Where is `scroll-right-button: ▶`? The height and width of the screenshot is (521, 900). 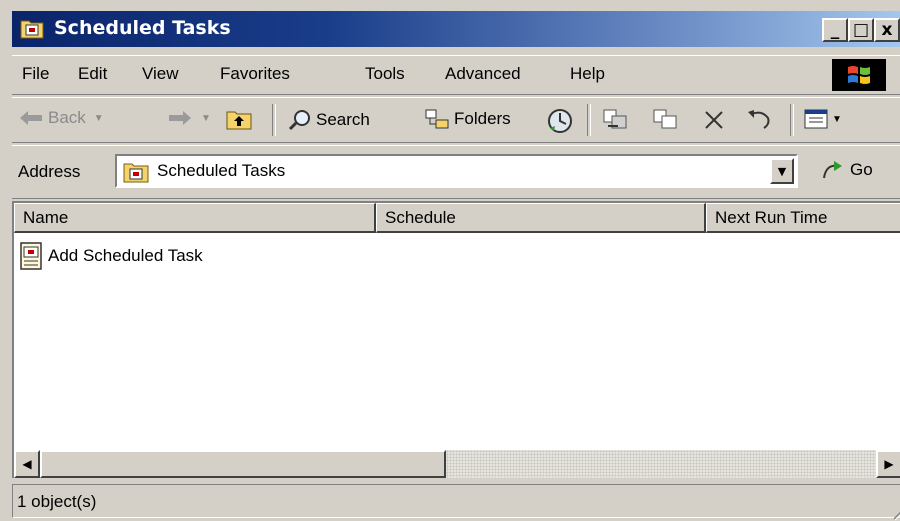 scroll-right-button: ▶ is located at coordinates (888, 464).